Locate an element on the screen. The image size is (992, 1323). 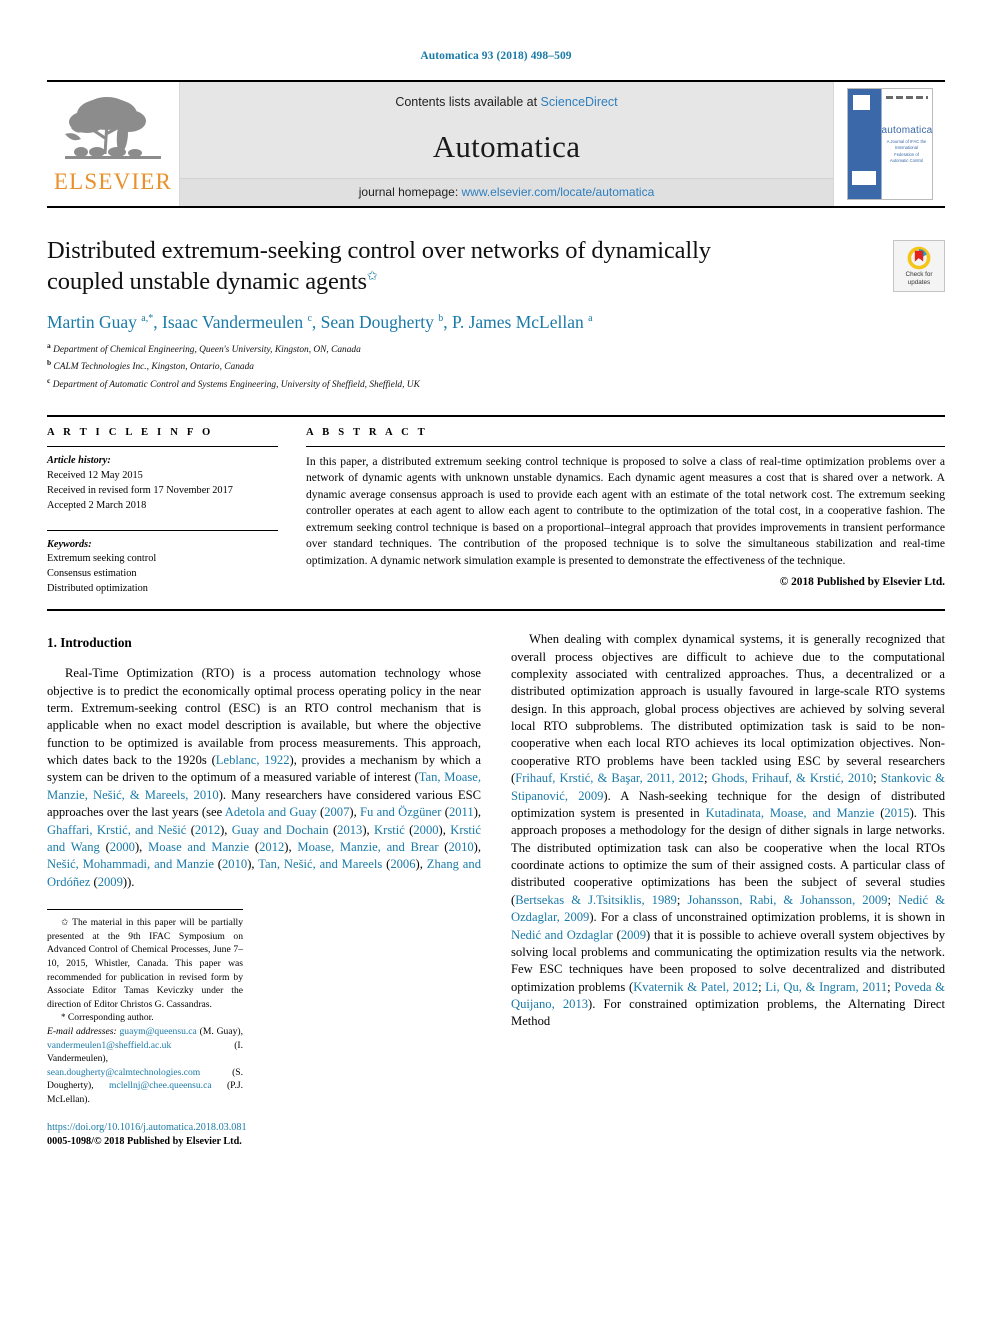
crossmark-icon is located at coordinates (919, 258).